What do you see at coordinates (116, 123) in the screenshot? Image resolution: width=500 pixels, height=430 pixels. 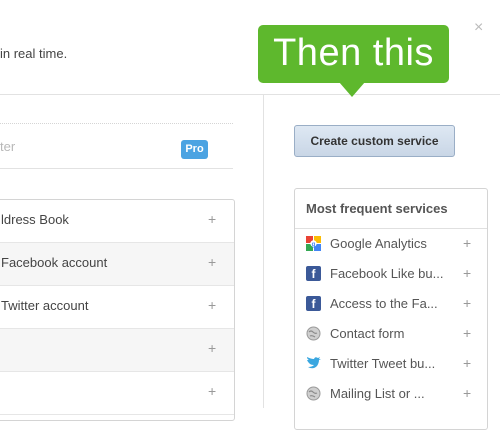 I see `dotted-divider` at bounding box center [116, 123].